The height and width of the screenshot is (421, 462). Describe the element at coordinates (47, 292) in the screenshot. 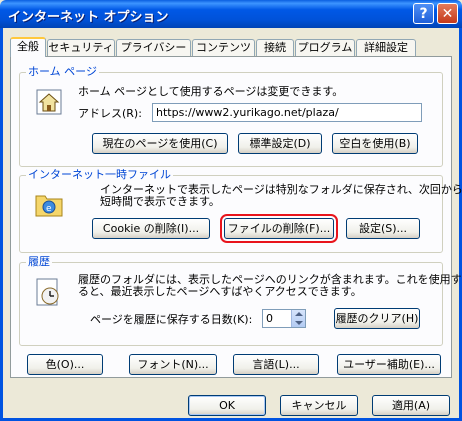

I see `history-clock-icon` at that location.